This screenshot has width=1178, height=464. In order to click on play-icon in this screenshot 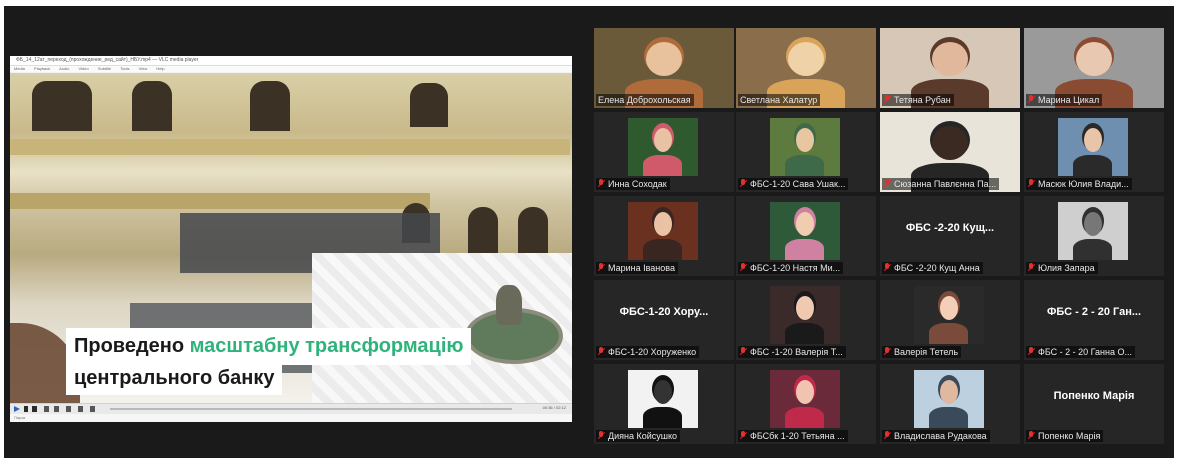, I will do `click(17, 409)`.